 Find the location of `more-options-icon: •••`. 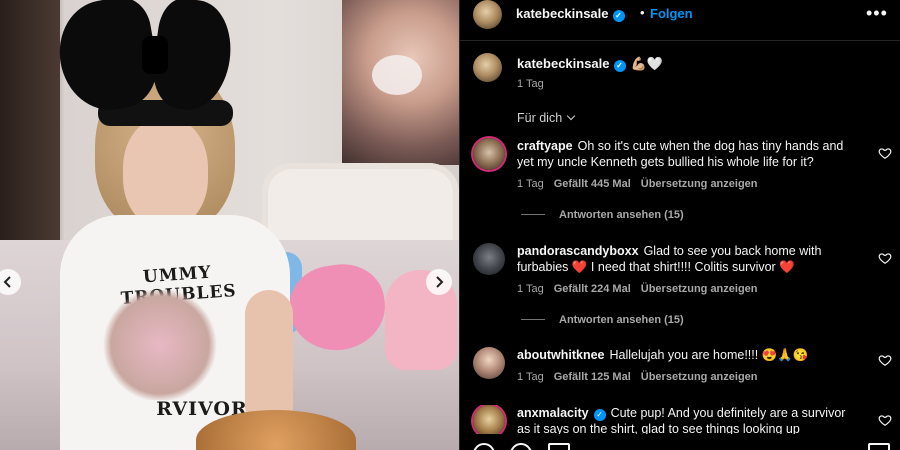

more-options-icon: ••• is located at coordinates (877, 13).